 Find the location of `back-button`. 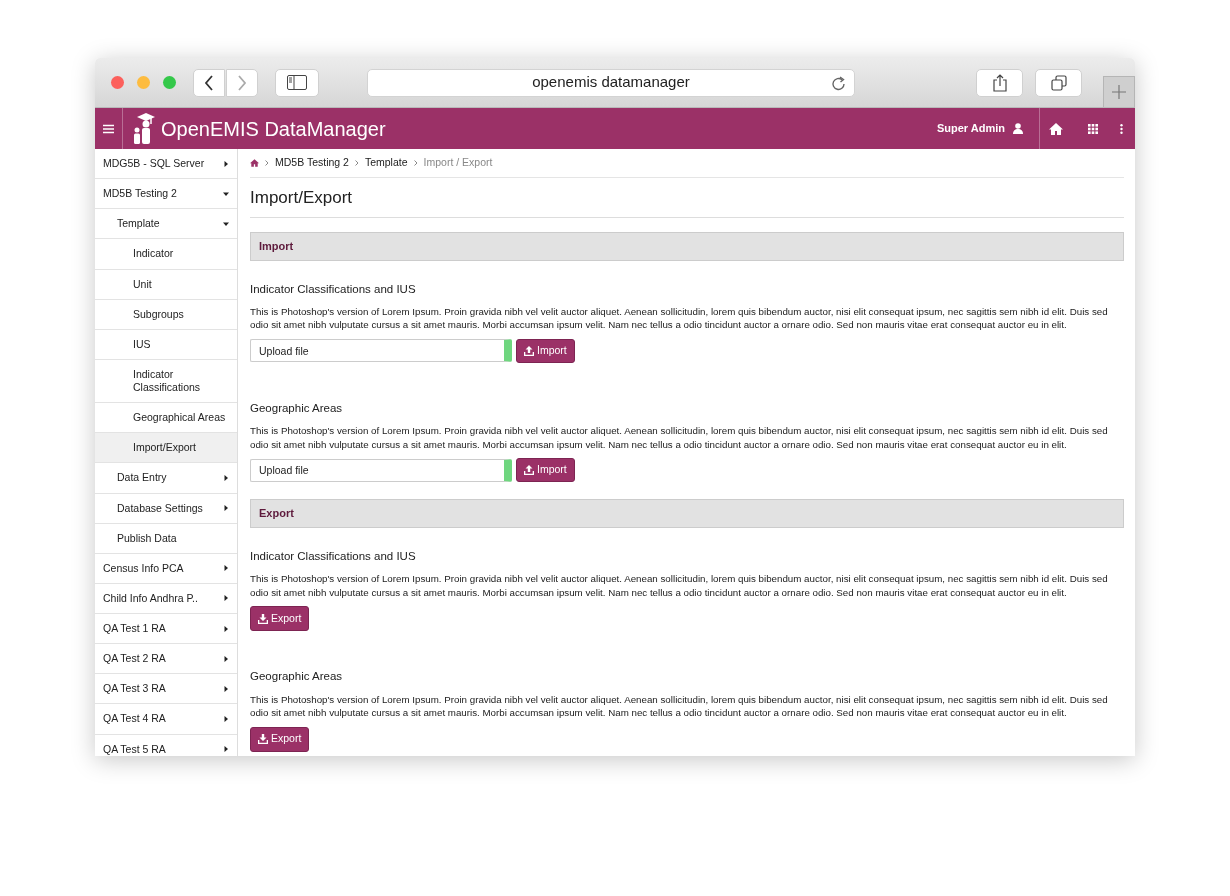

back-button is located at coordinates (209, 82).